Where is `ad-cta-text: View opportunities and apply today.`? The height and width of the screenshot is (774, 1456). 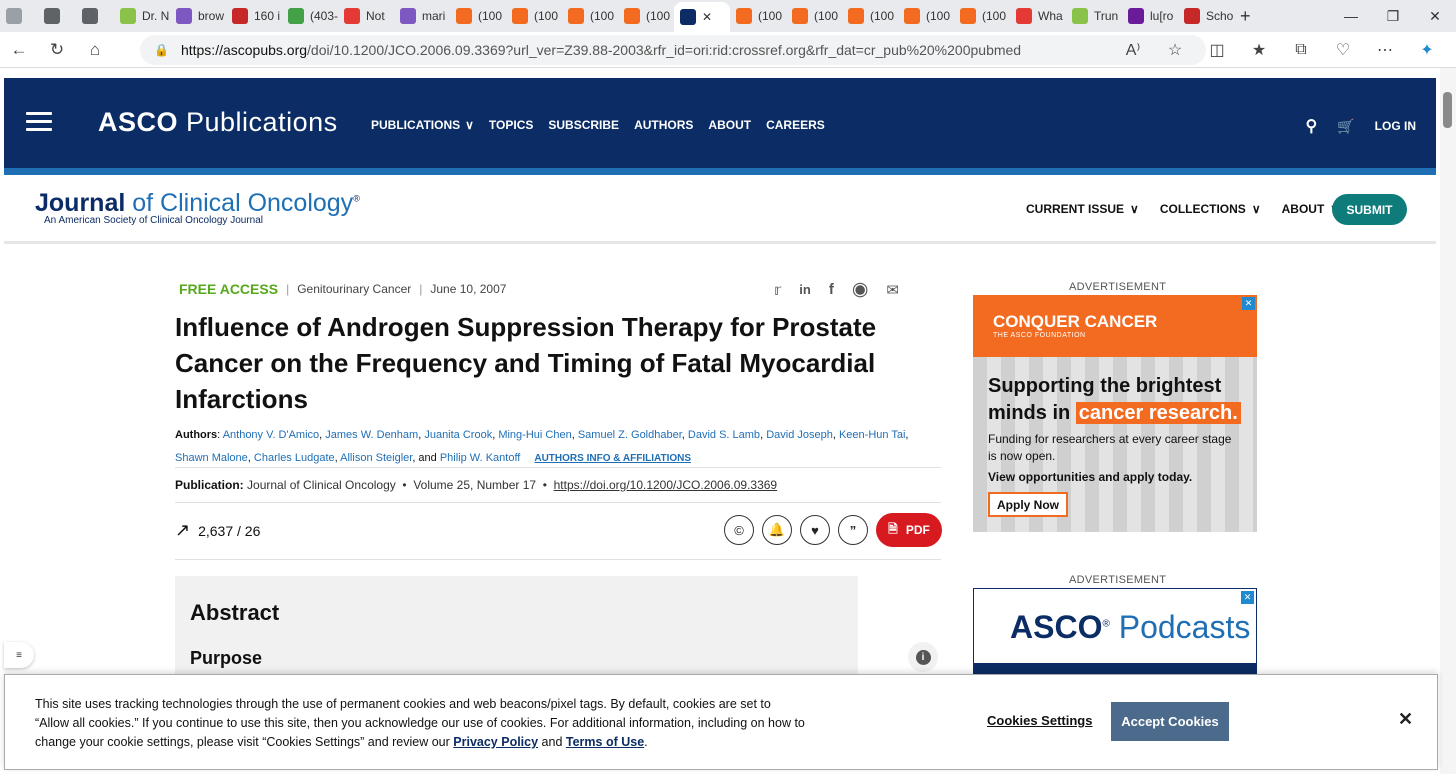
ad-cta-text: View opportunities and apply today. is located at coordinates (1090, 477).